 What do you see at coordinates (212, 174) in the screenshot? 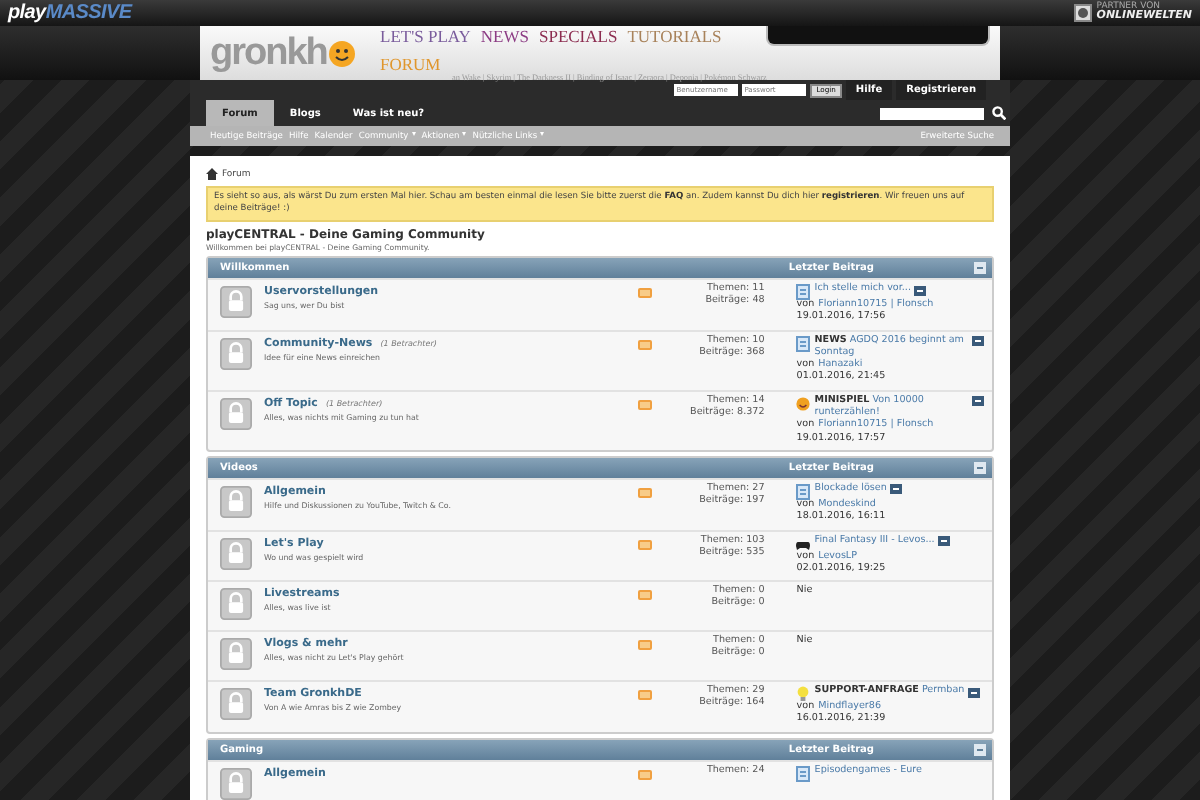
I see `home-icon` at bounding box center [212, 174].